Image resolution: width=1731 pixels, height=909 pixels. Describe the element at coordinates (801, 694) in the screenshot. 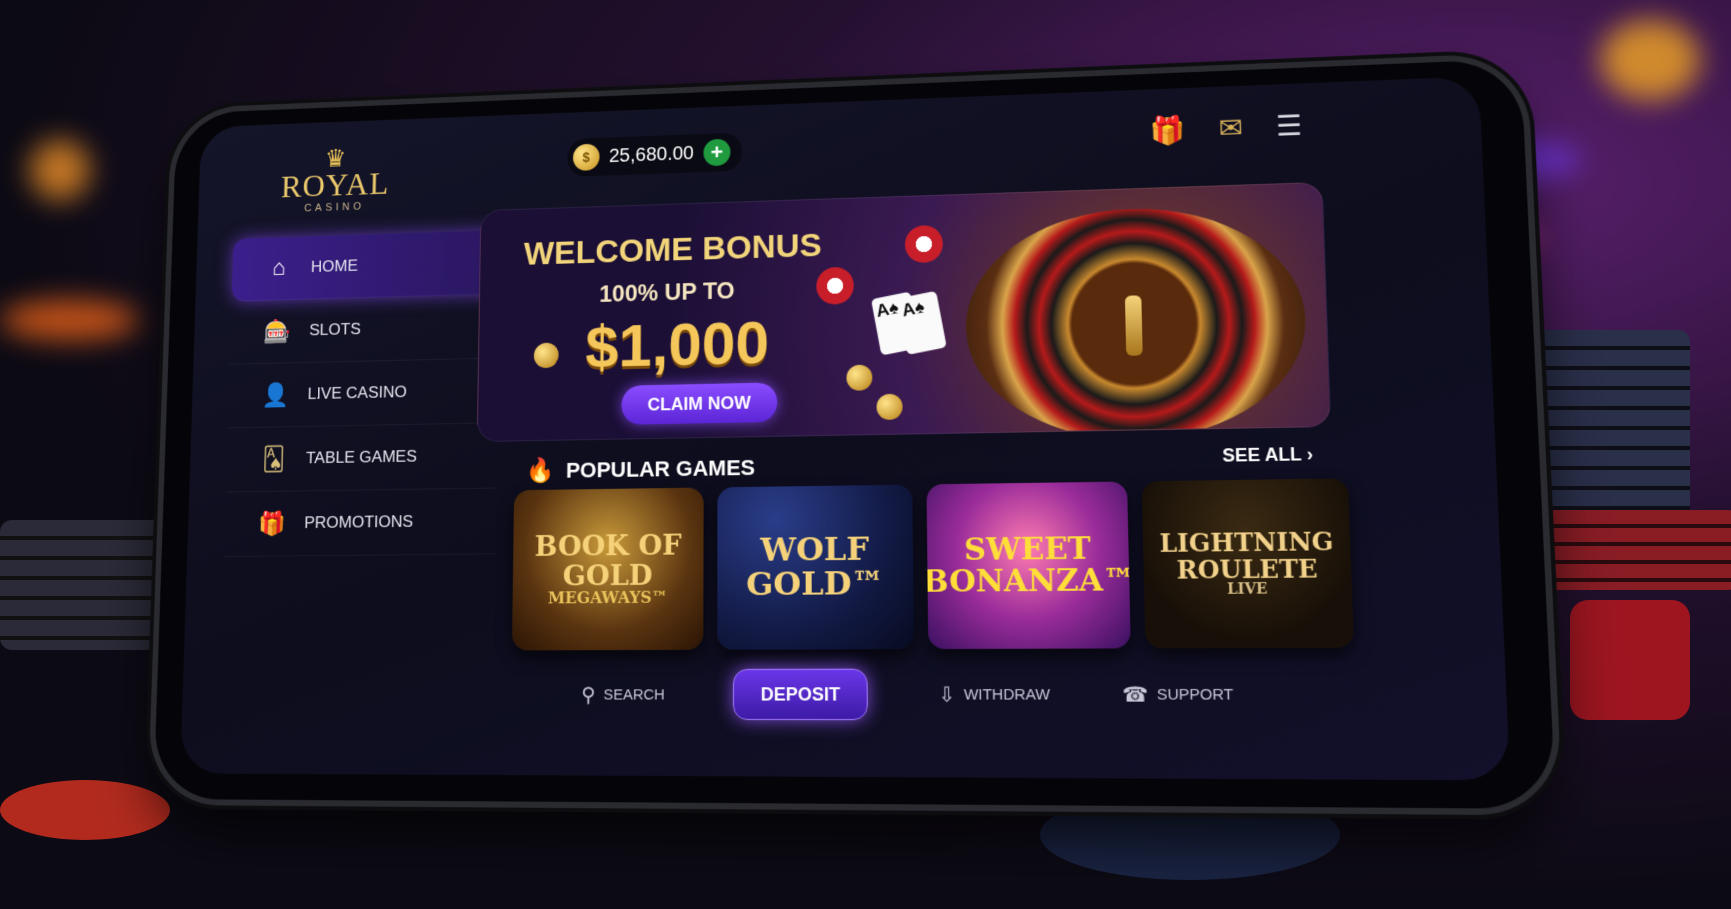

I see `deposit-button: DEPOSIT` at that location.